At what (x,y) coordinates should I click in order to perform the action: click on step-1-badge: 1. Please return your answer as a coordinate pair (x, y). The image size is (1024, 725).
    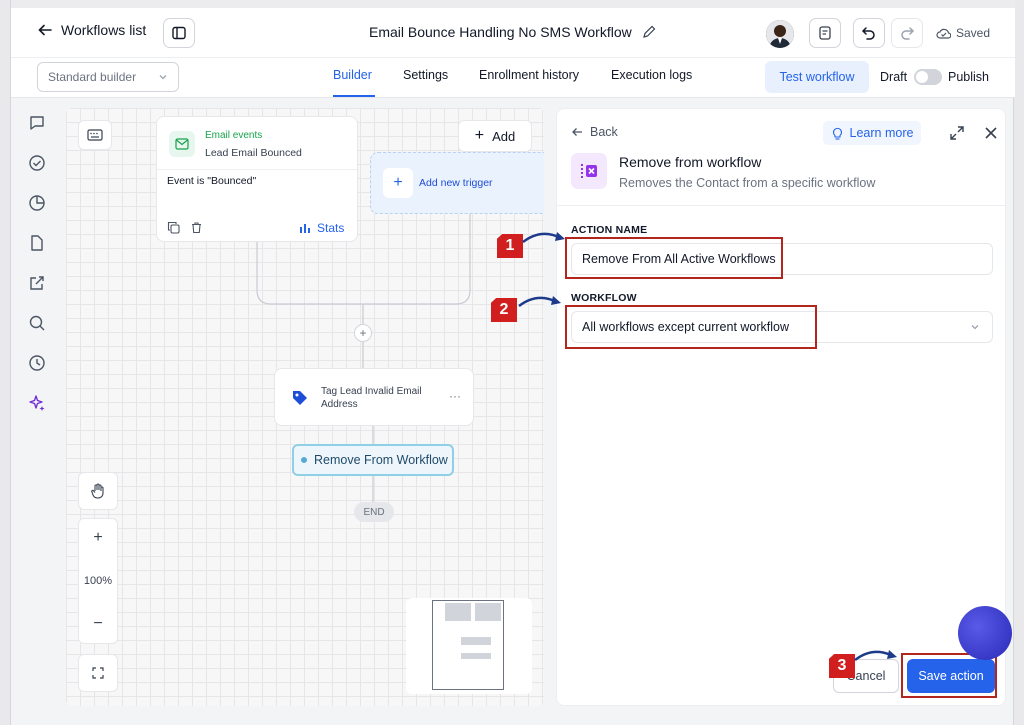
    Looking at the image, I should click on (510, 246).